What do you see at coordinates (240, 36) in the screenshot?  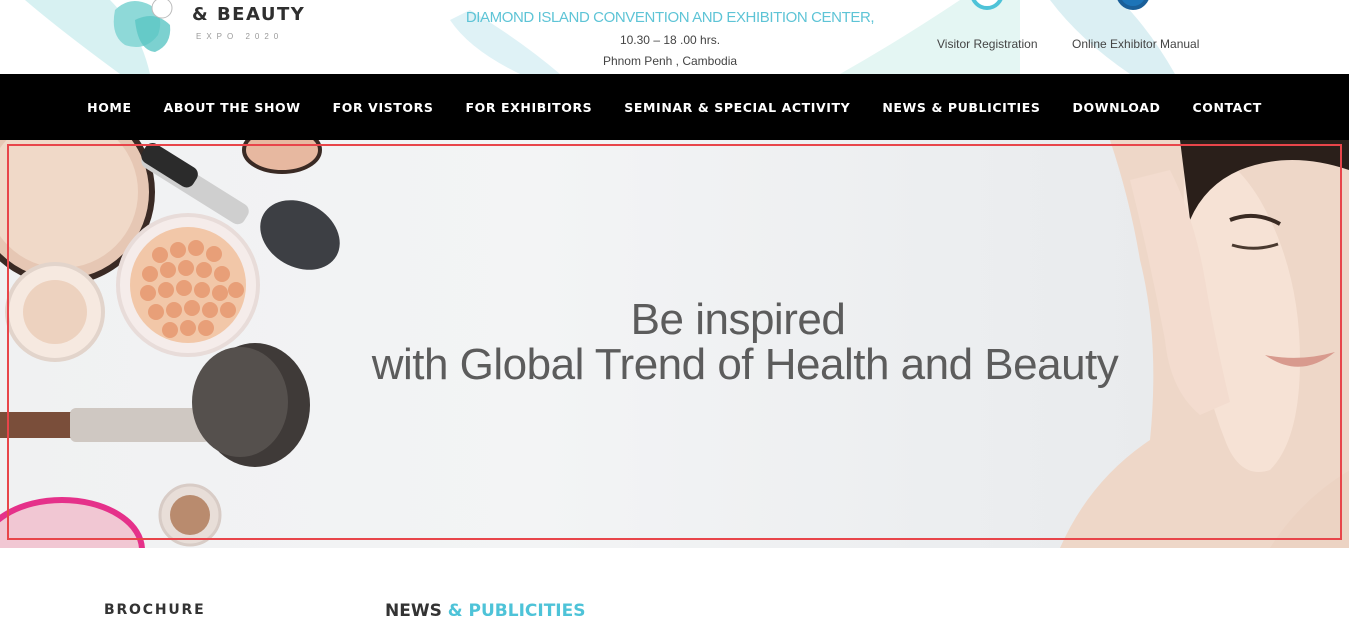 I see `logo-subtitle: EXPO 2020` at bounding box center [240, 36].